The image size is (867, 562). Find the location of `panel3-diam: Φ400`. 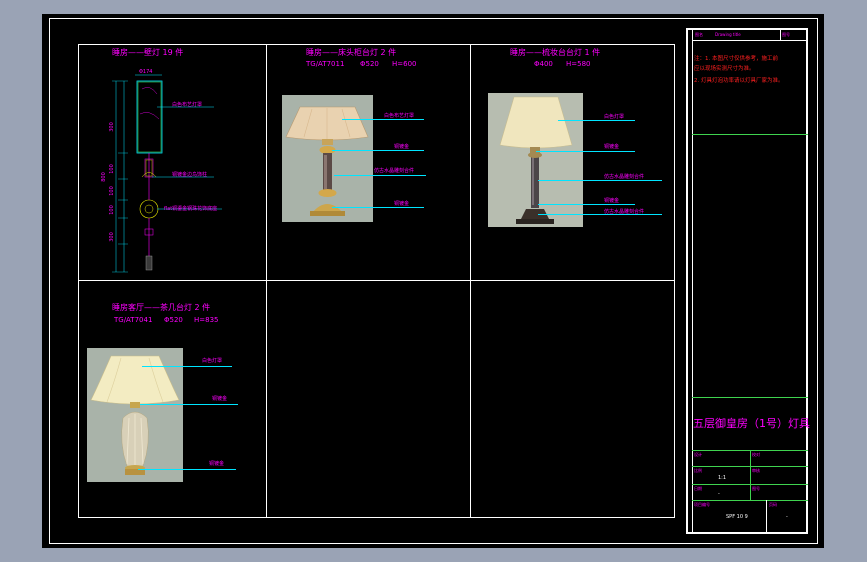

panel3-diam: Φ400 is located at coordinates (543, 64).